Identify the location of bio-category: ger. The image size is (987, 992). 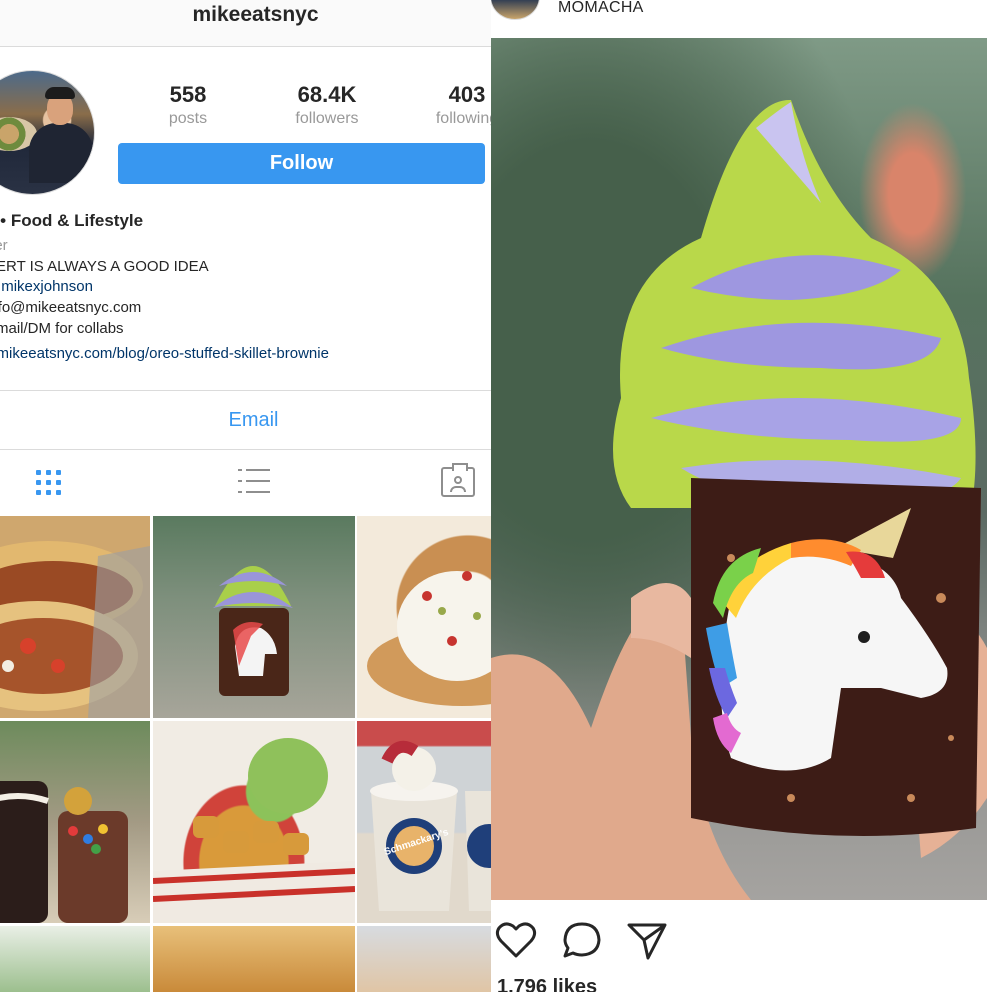
(4, 245).